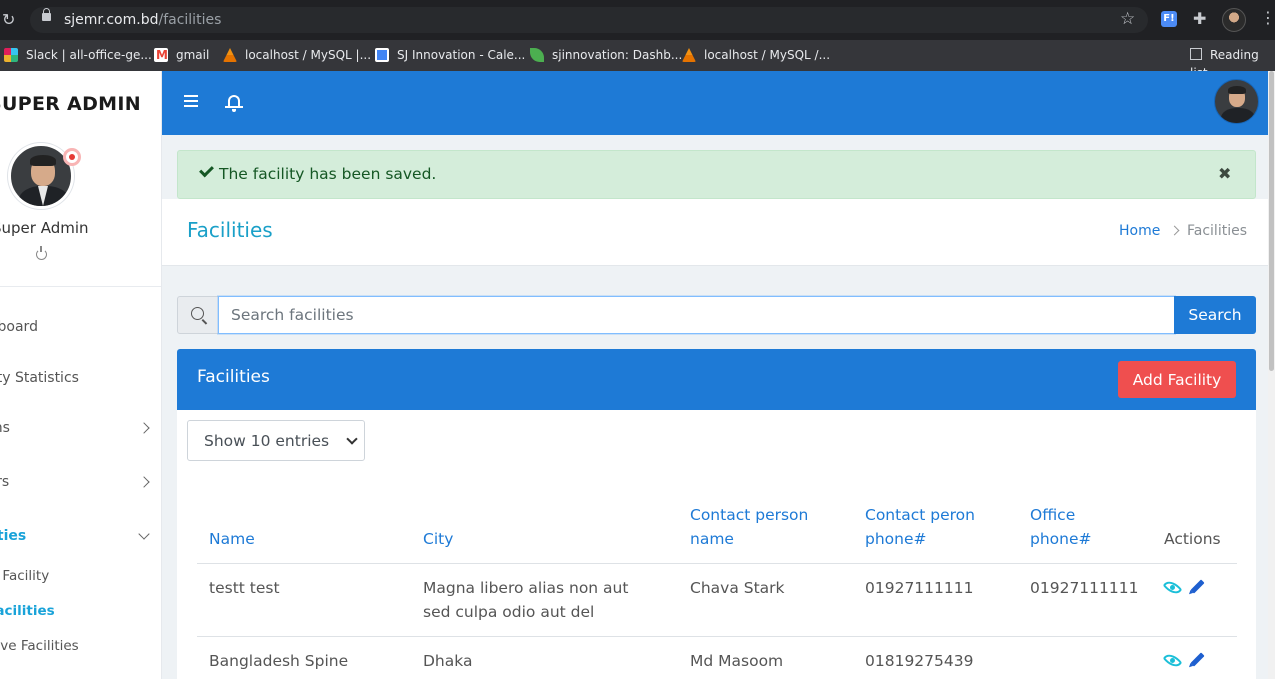  What do you see at coordinates (1267, 17) in the screenshot?
I see `browser-menu-icon: ⋮` at bounding box center [1267, 17].